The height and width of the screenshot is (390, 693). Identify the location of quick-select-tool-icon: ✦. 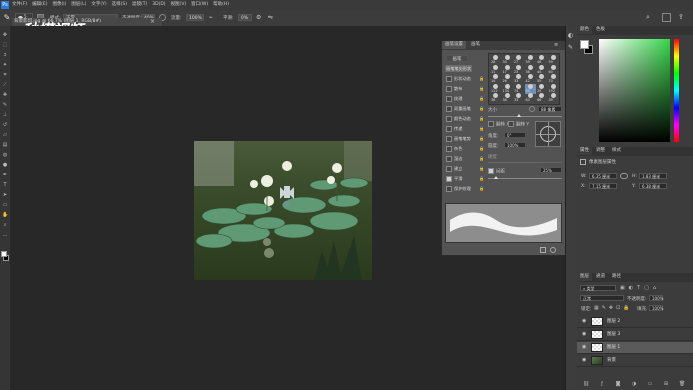
(5, 65).